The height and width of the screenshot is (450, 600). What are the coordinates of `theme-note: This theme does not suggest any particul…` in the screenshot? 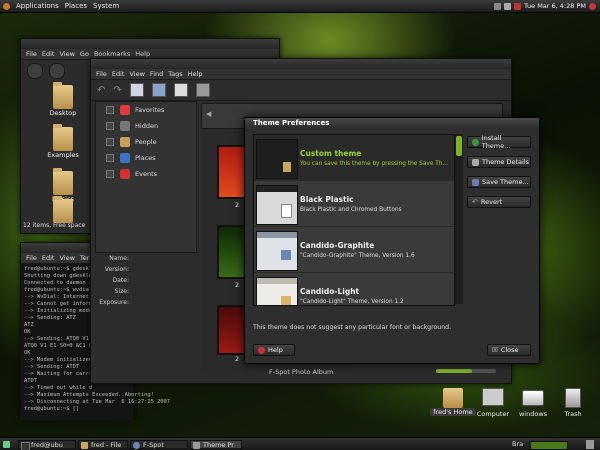 It's located at (352, 327).